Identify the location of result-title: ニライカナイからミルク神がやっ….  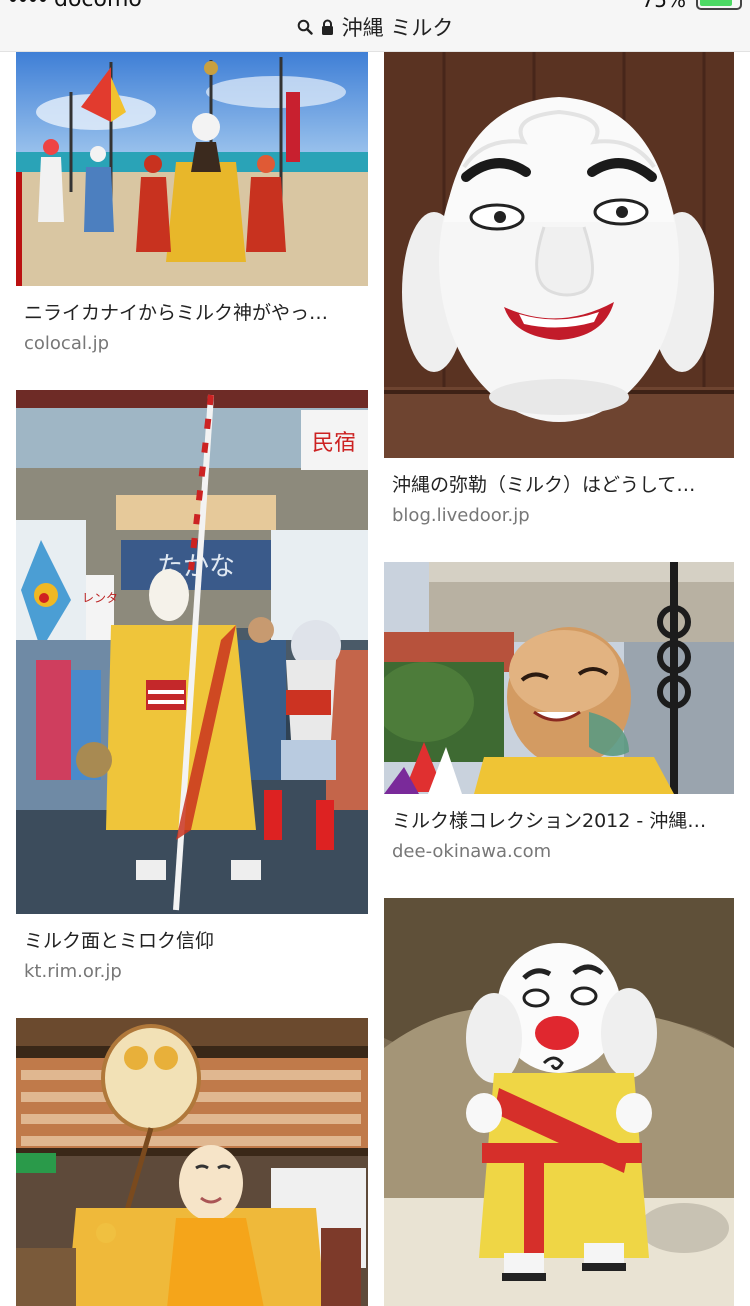
(192, 313).